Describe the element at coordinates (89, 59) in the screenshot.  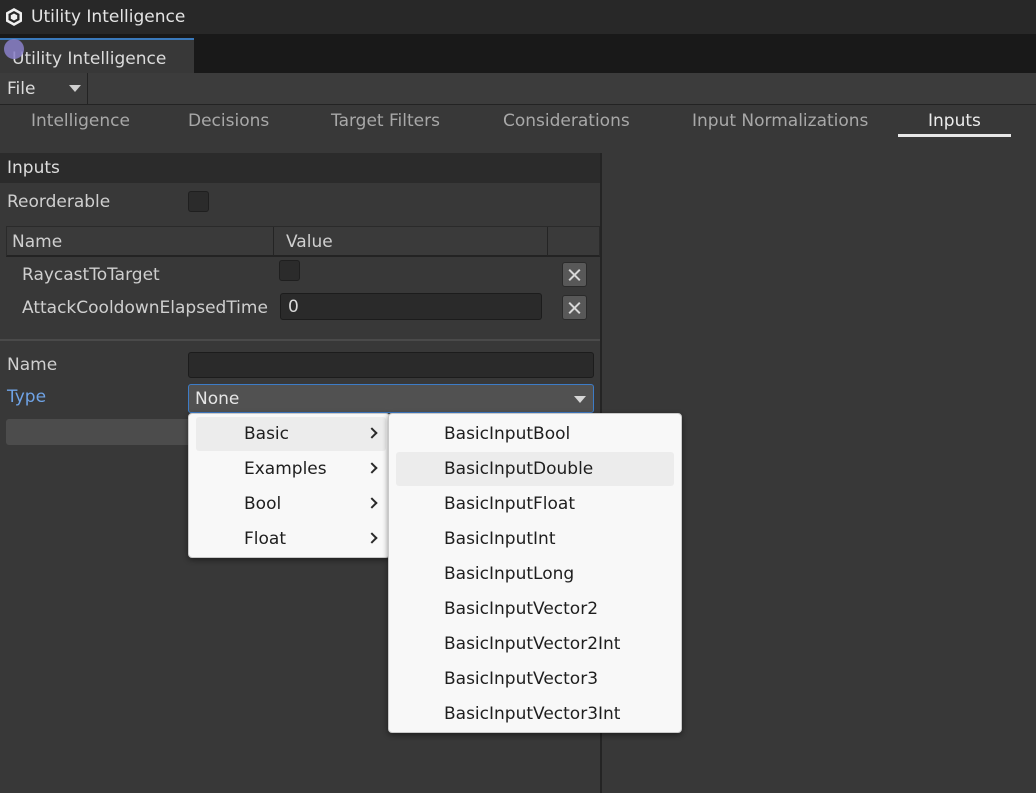
I see `tab-label: Utility Intelligence` at that location.